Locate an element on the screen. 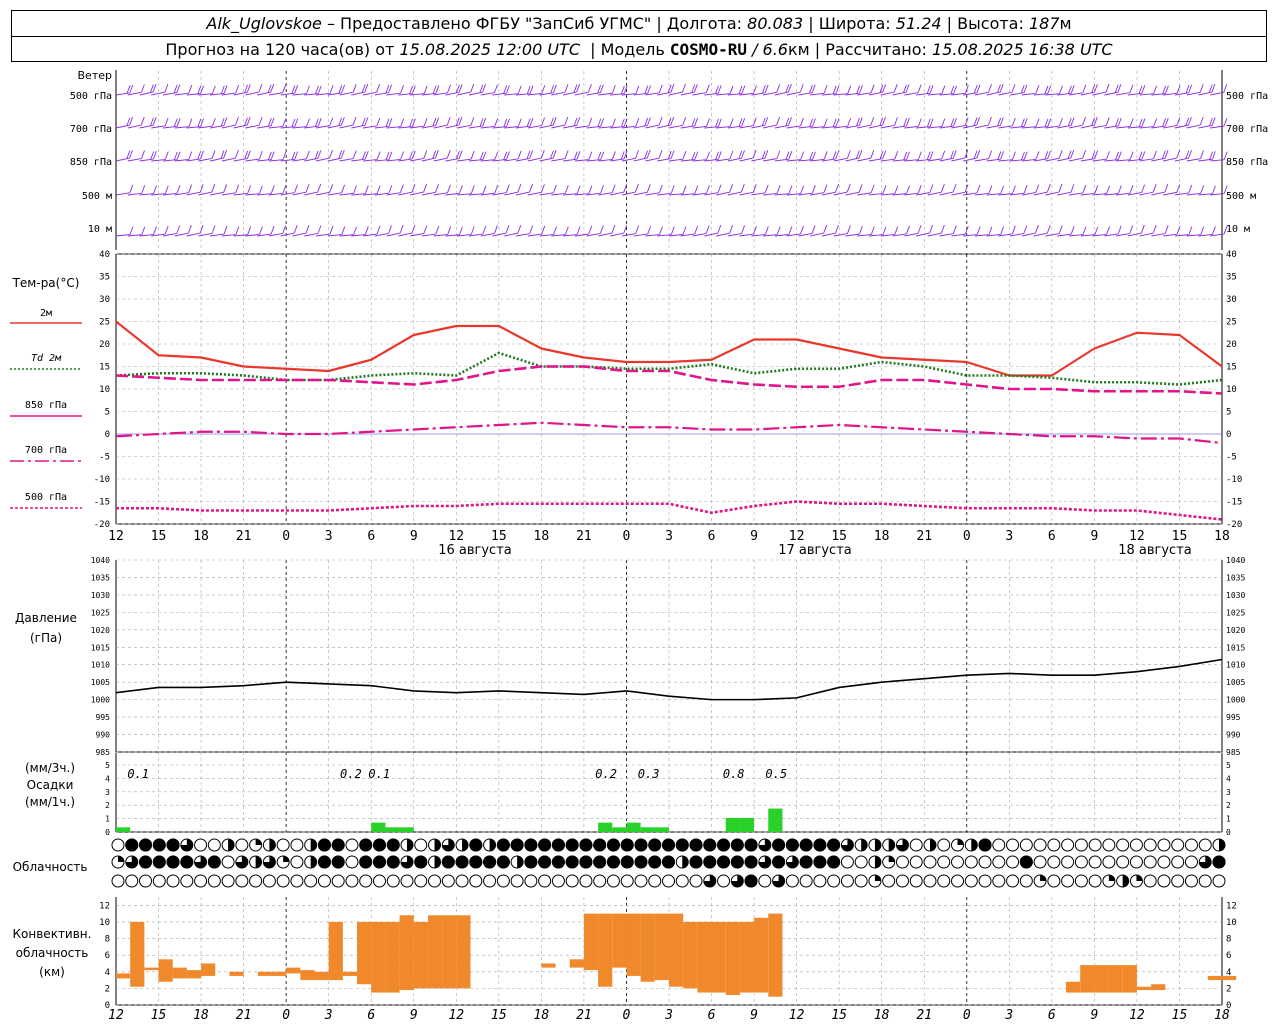 This screenshot has height=1024, width=1280. precip-label-1h: (мм/1ч.) is located at coordinates (50, 802).